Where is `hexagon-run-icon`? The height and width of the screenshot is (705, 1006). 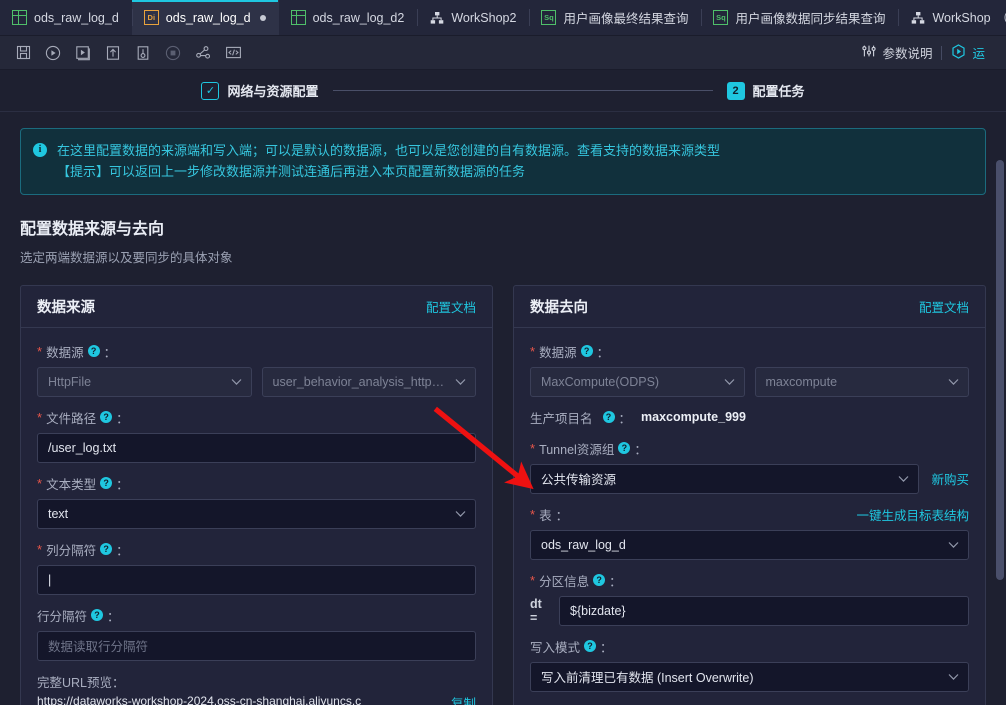
hexagon-run-icon is located at coordinates (958, 52).